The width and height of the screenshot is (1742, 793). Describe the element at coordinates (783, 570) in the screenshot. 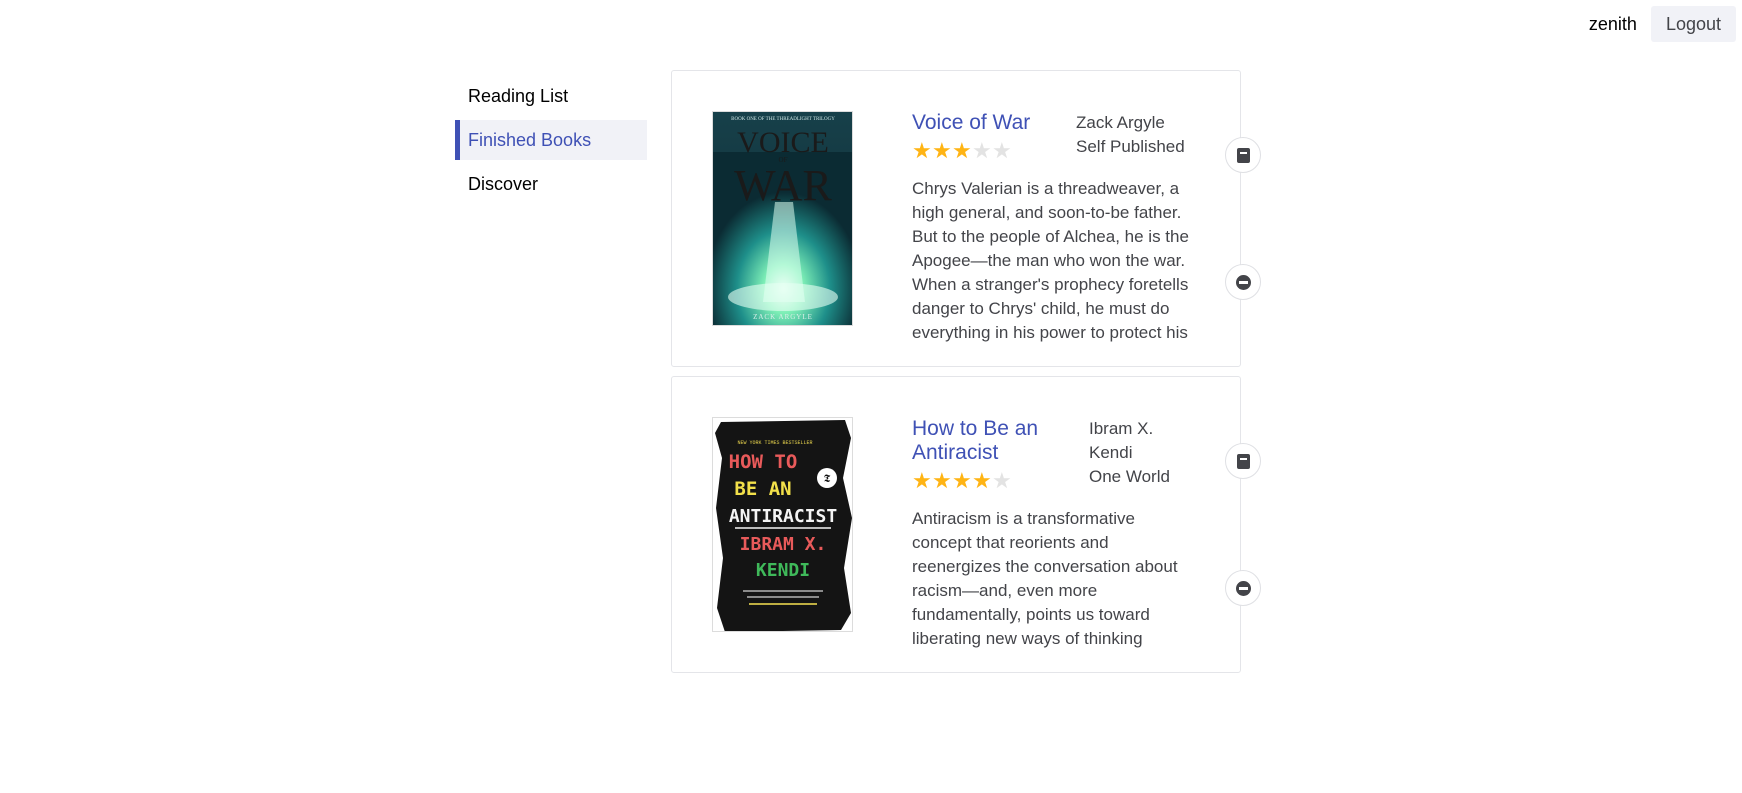

I see `cover-author-line-2: KENDI` at that location.